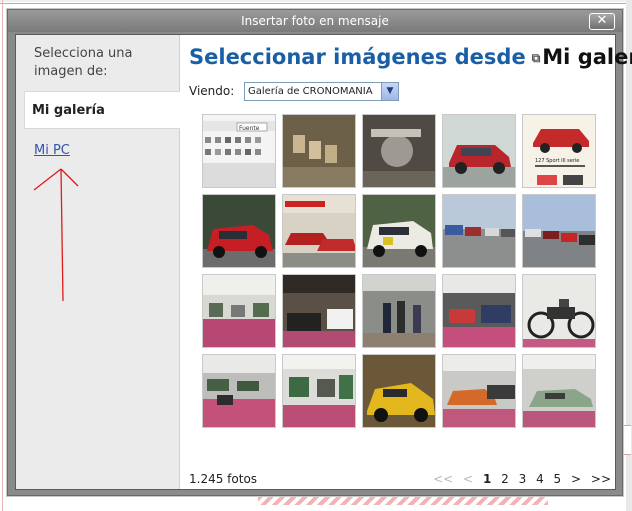 Image resolution: width=632 pixels, height=511 pixels. What do you see at coordinates (239, 391) in the screenshot?
I see `thumbnail-hall-overview` at bounding box center [239, 391].